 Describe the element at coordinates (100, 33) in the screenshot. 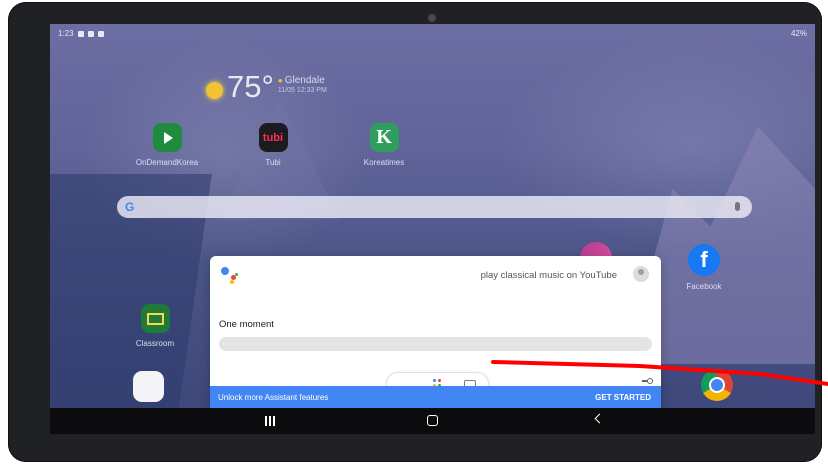

I see `settings-icon` at that location.